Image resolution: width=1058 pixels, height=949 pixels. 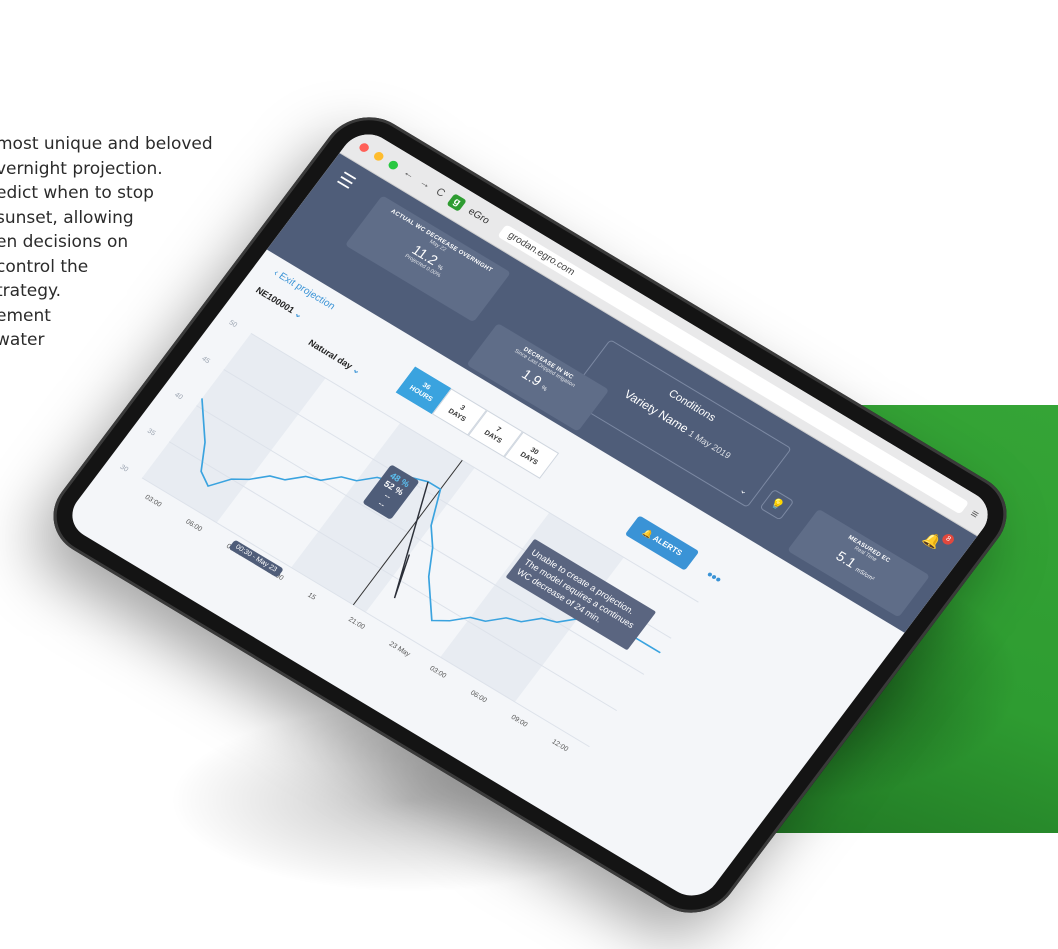 What do you see at coordinates (394, 164) in the screenshot?
I see `maximize-window-button` at bounding box center [394, 164].